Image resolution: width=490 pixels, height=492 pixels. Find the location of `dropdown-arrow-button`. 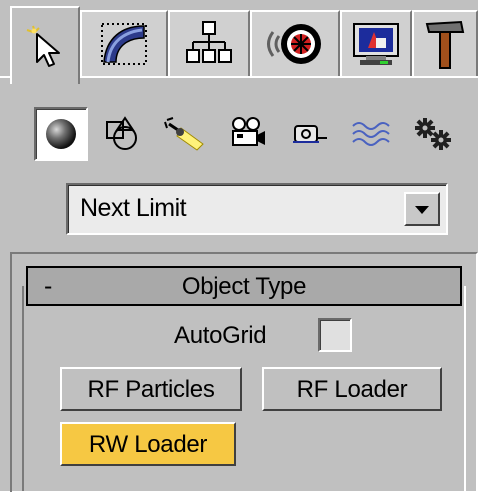

dropdown-arrow-button is located at coordinates (422, 209).